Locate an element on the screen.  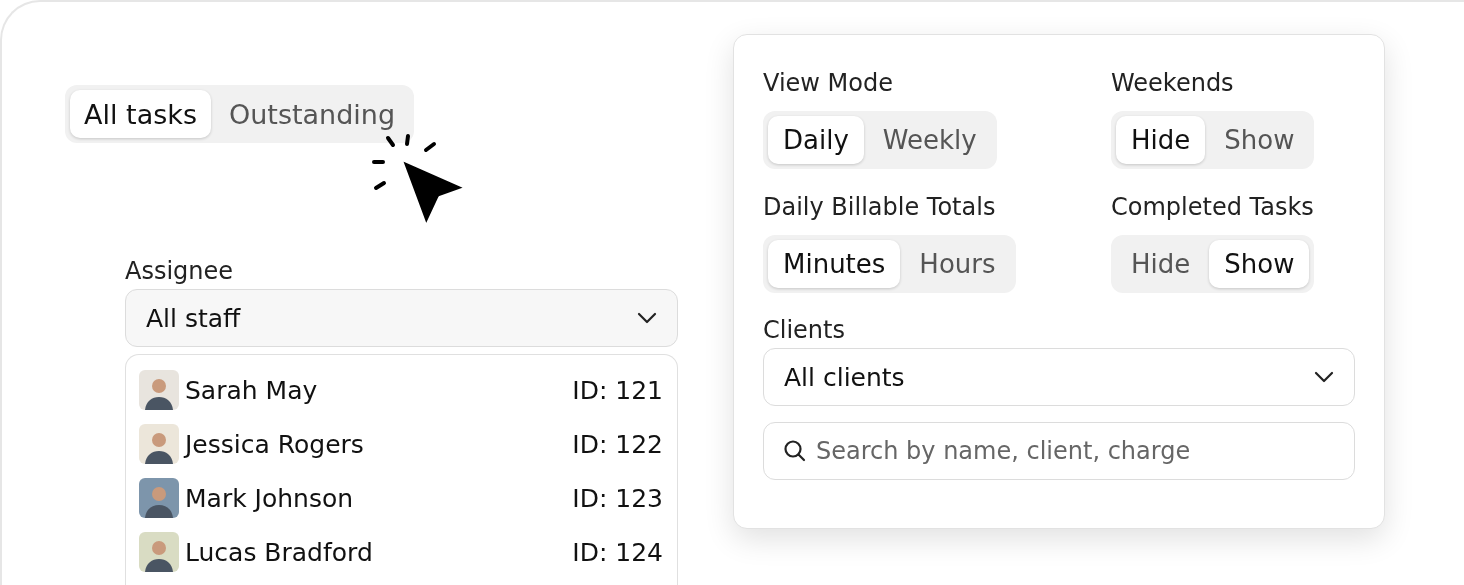
staff-name: Jessica Rogers is located at coordinates (275, 444).